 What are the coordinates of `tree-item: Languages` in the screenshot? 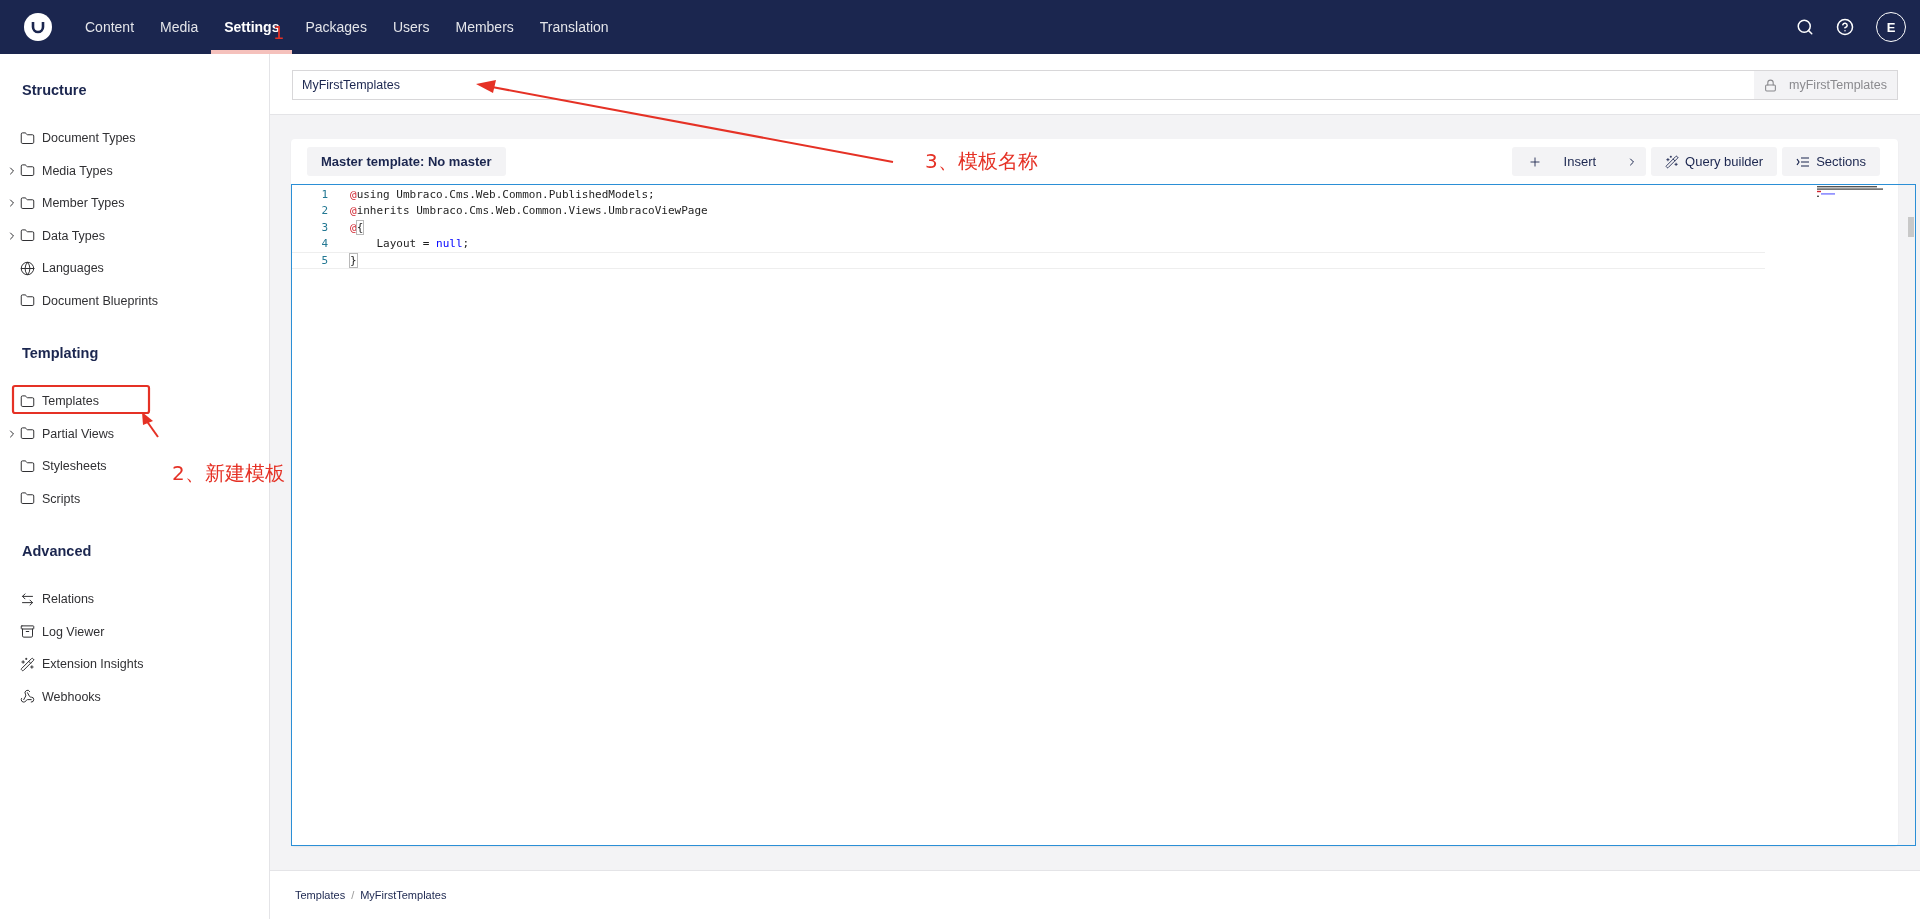 It's located at (73, 268).